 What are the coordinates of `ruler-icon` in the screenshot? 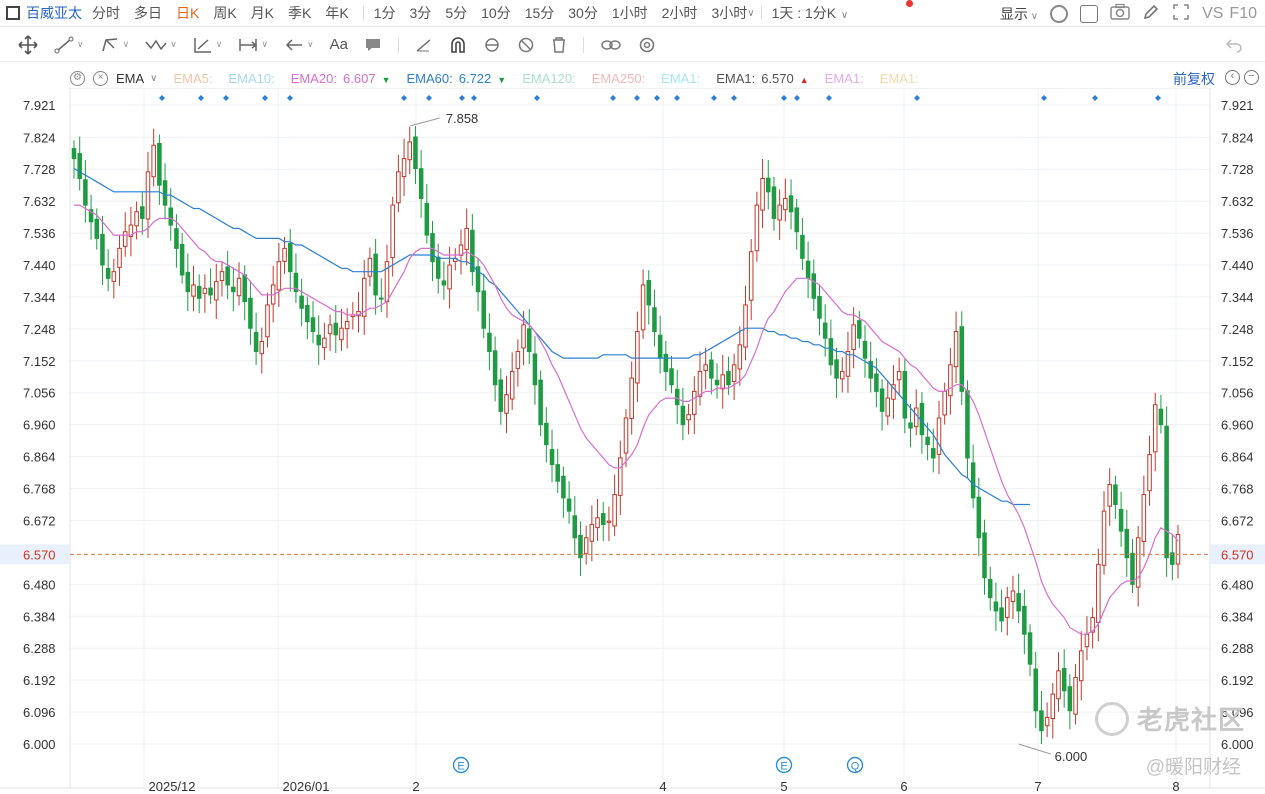 It's located at (424, 45).